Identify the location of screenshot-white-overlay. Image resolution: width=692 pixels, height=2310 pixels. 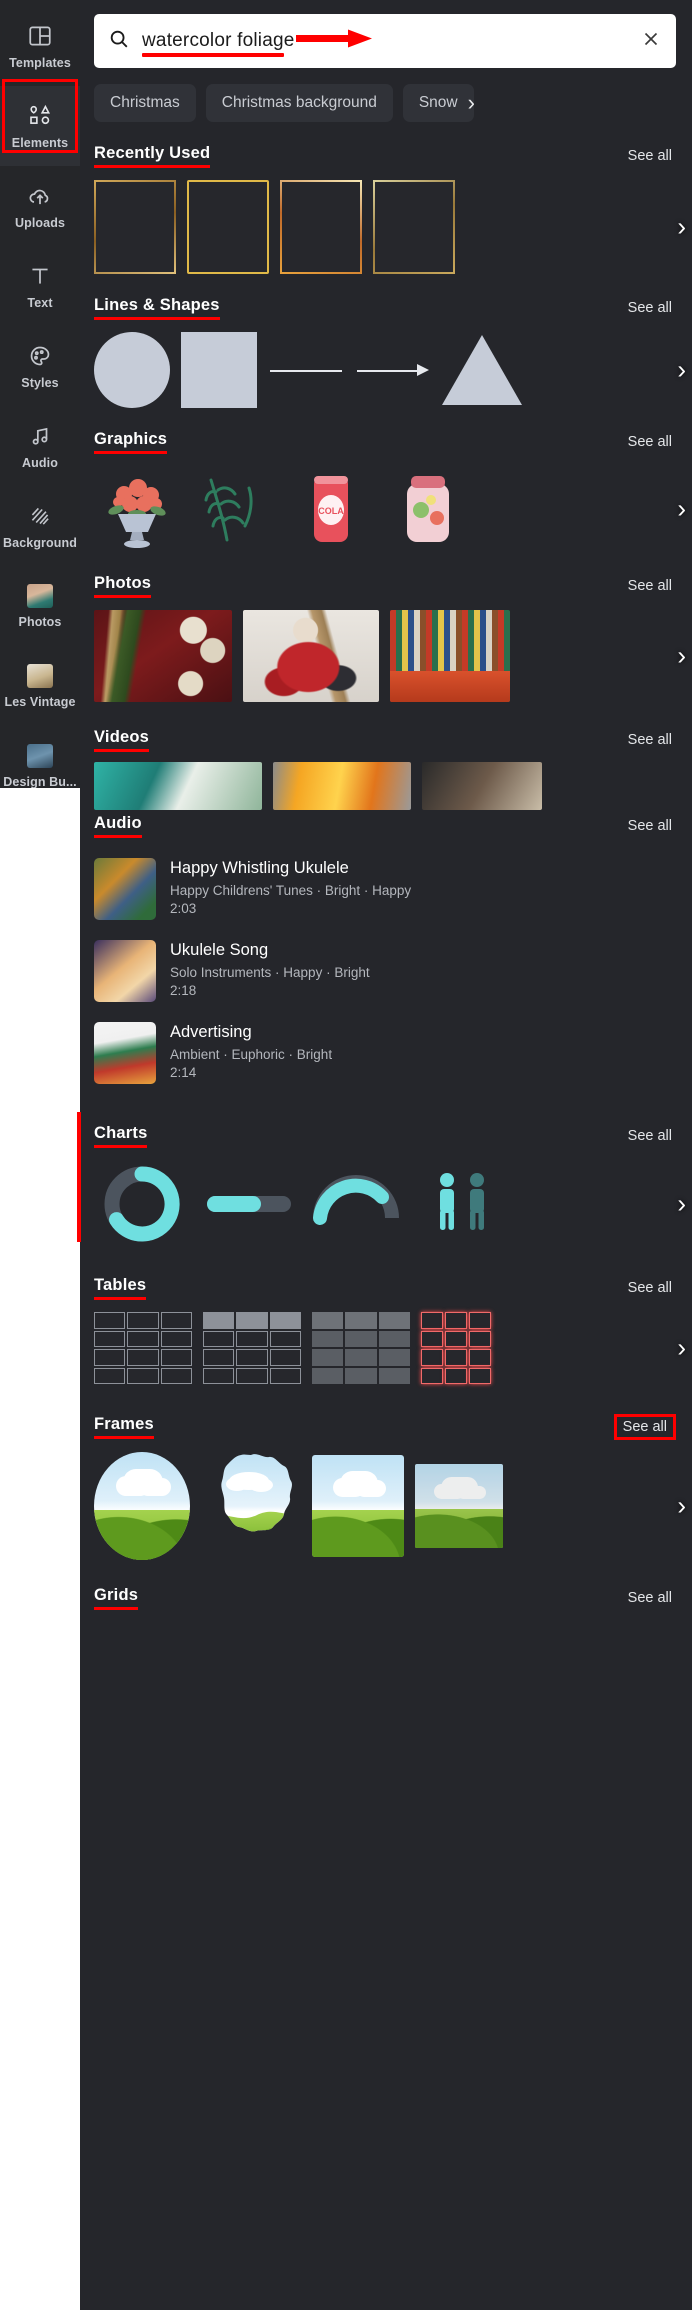
(40, 1549).